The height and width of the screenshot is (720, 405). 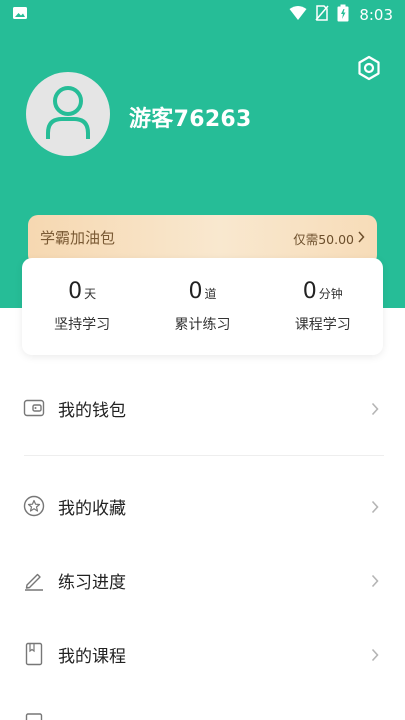 What do you see at coordinates (203, 506) in the screenshot?
I see `menu-item-favorites: 我的收藏` at bounding box center [203, 506].